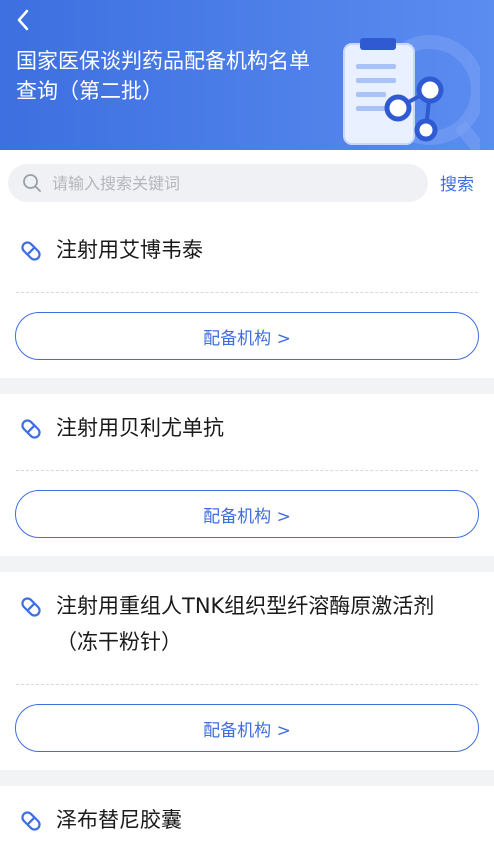  What do you see at coordinates (457, 182) in the screenshot?
I see `search-button: 搜索` at bounding box center [457, 182].